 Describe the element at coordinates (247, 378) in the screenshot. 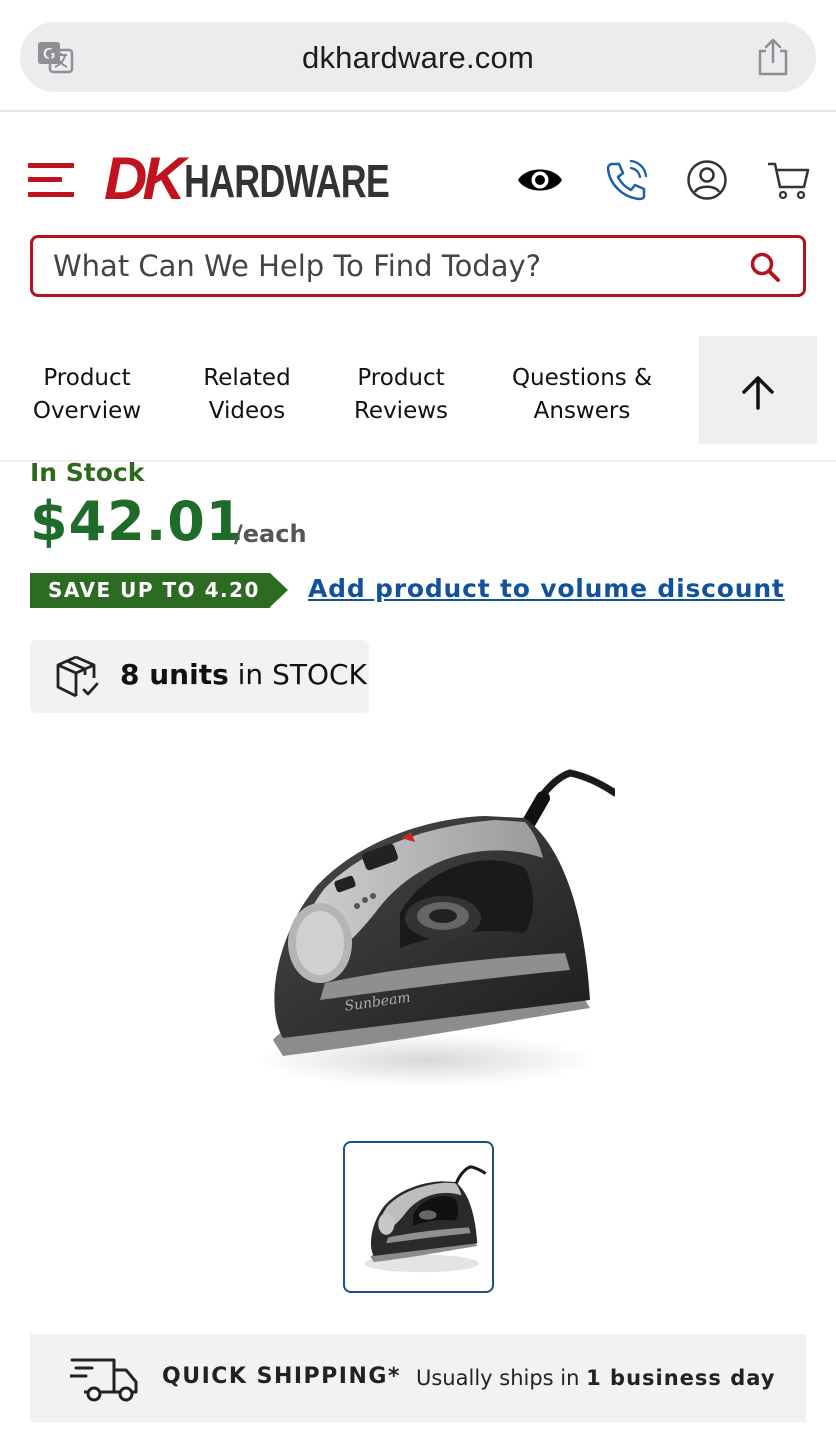

I see `tab-label: Related` at that location.